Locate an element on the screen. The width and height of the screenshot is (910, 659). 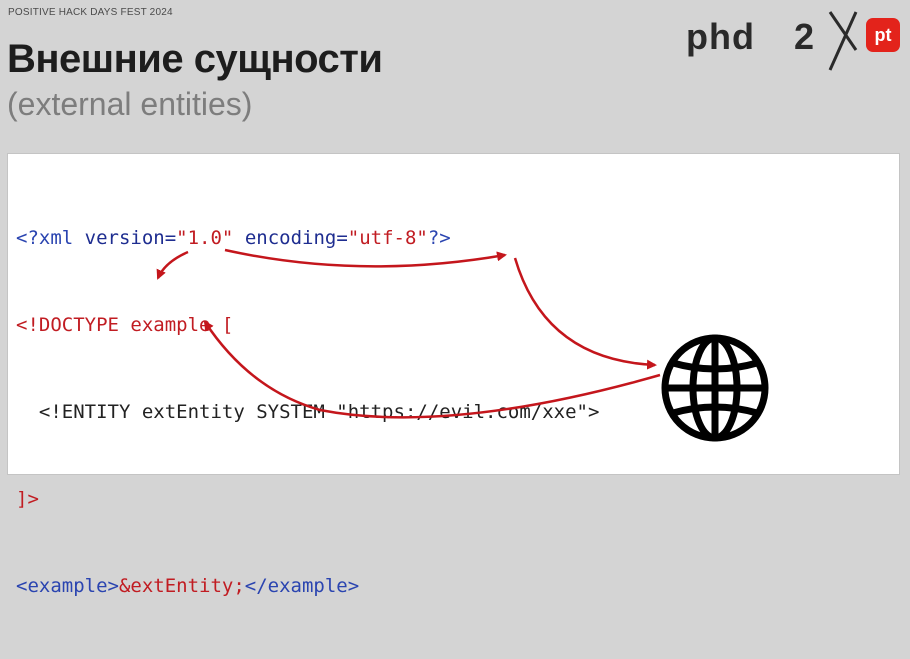
code-token: example [ is located at coordinates (176, 325).